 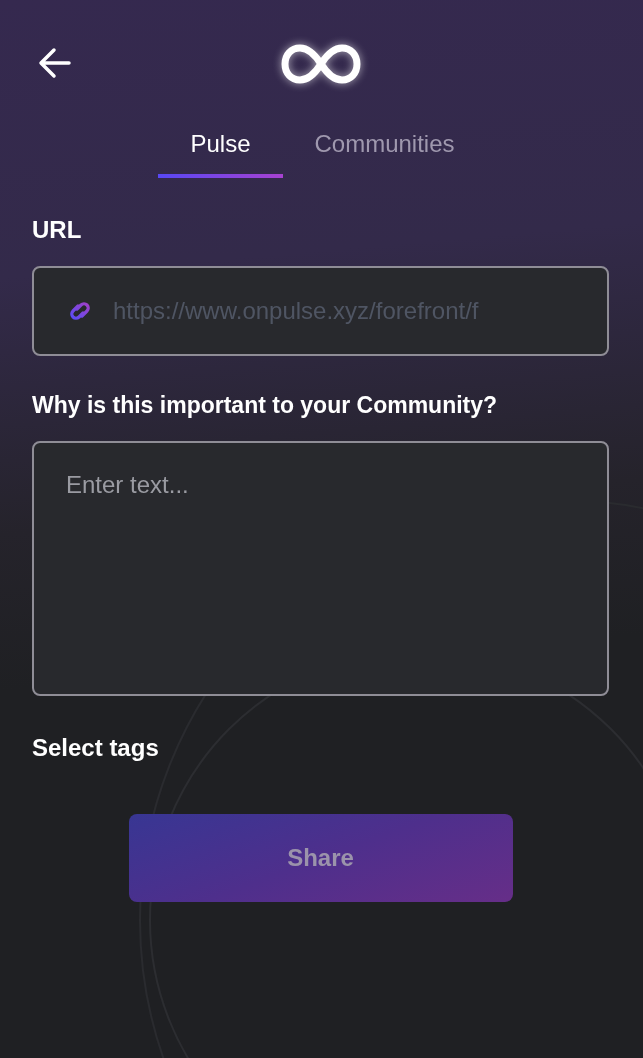 I want to click on tab: Pulse, so click(x=220, y=153).